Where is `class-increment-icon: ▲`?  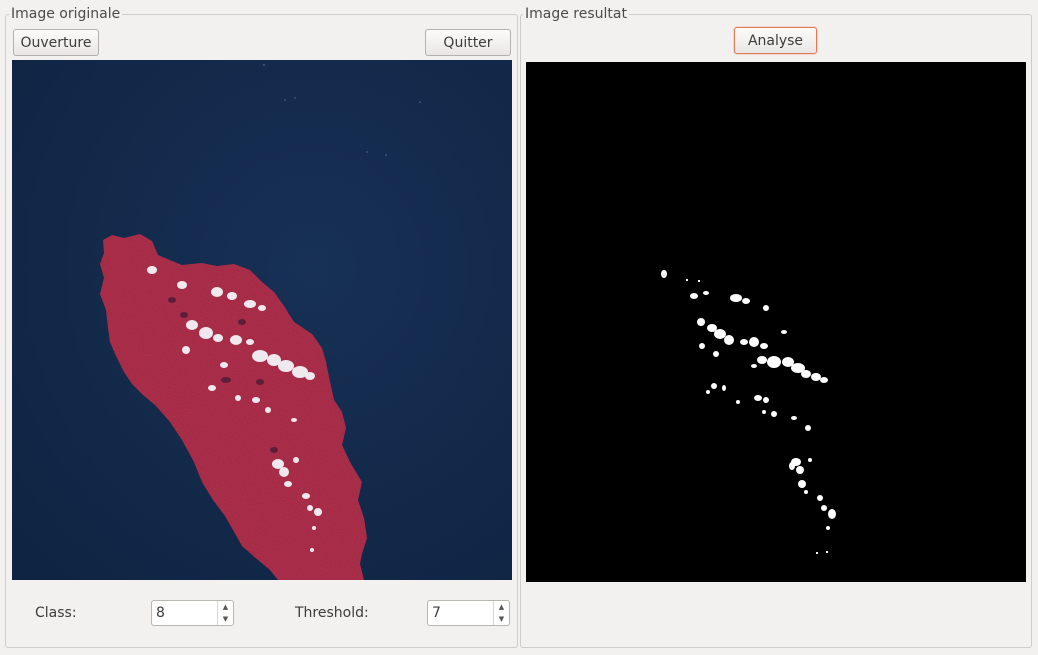
class-increment-icon: ▲ is located at coordinates (225, 607).